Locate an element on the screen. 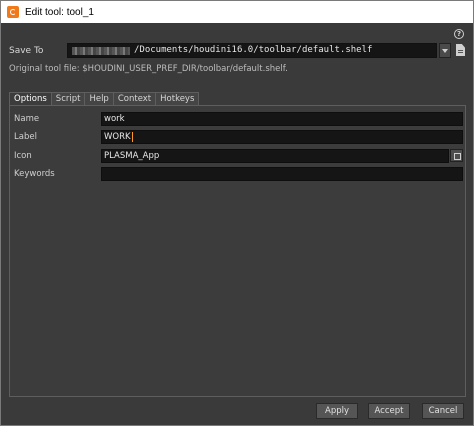 The height and width of the screenshot is (426, 474). tab-script: Script is located at coordinates (68, 99).